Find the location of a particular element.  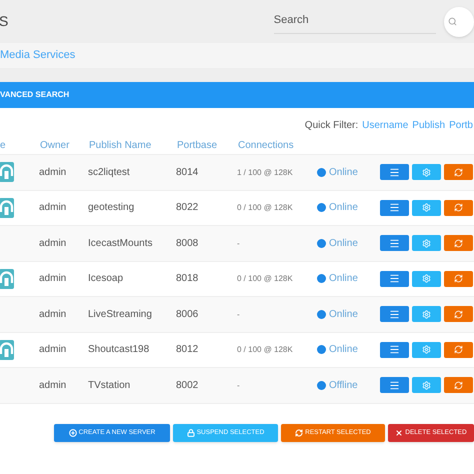

portbase-cell: 8018 is located at coordinates (187, 278).